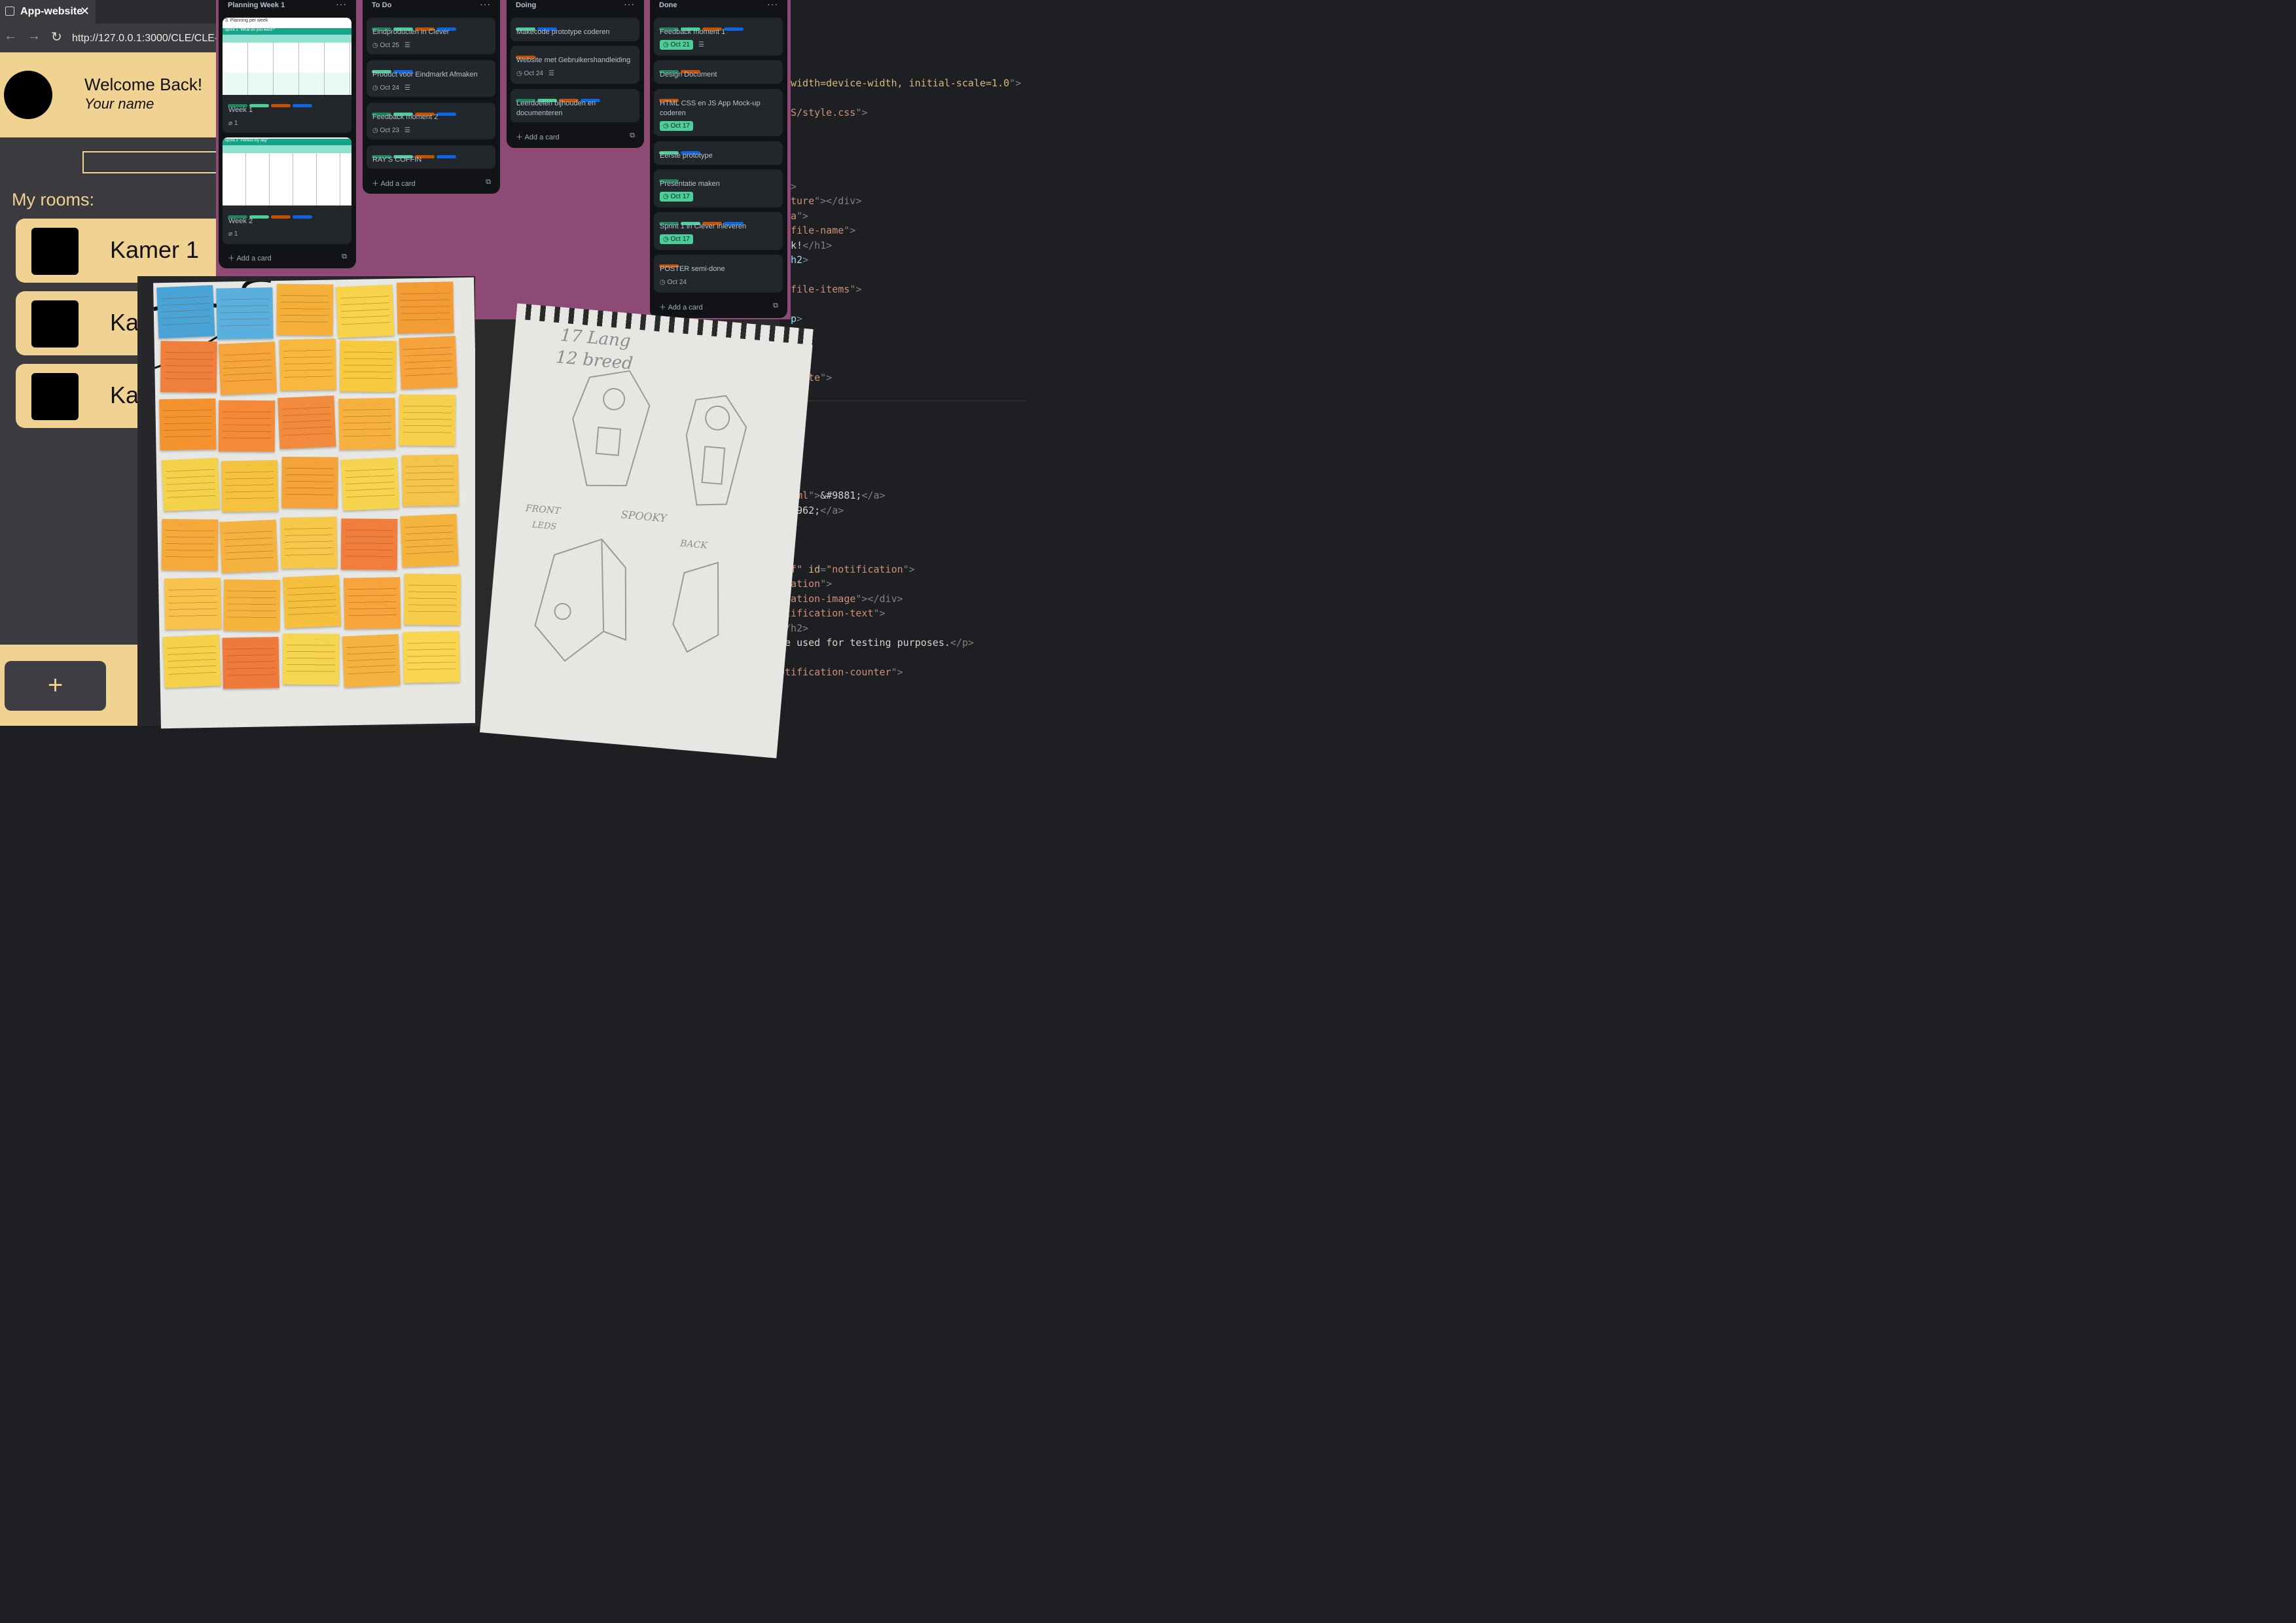  What do you see at coordinates (877, 643) in the screenshot?
I see `code-line: ge used for testing purposes.</p>` at bounding box center [877, 643].